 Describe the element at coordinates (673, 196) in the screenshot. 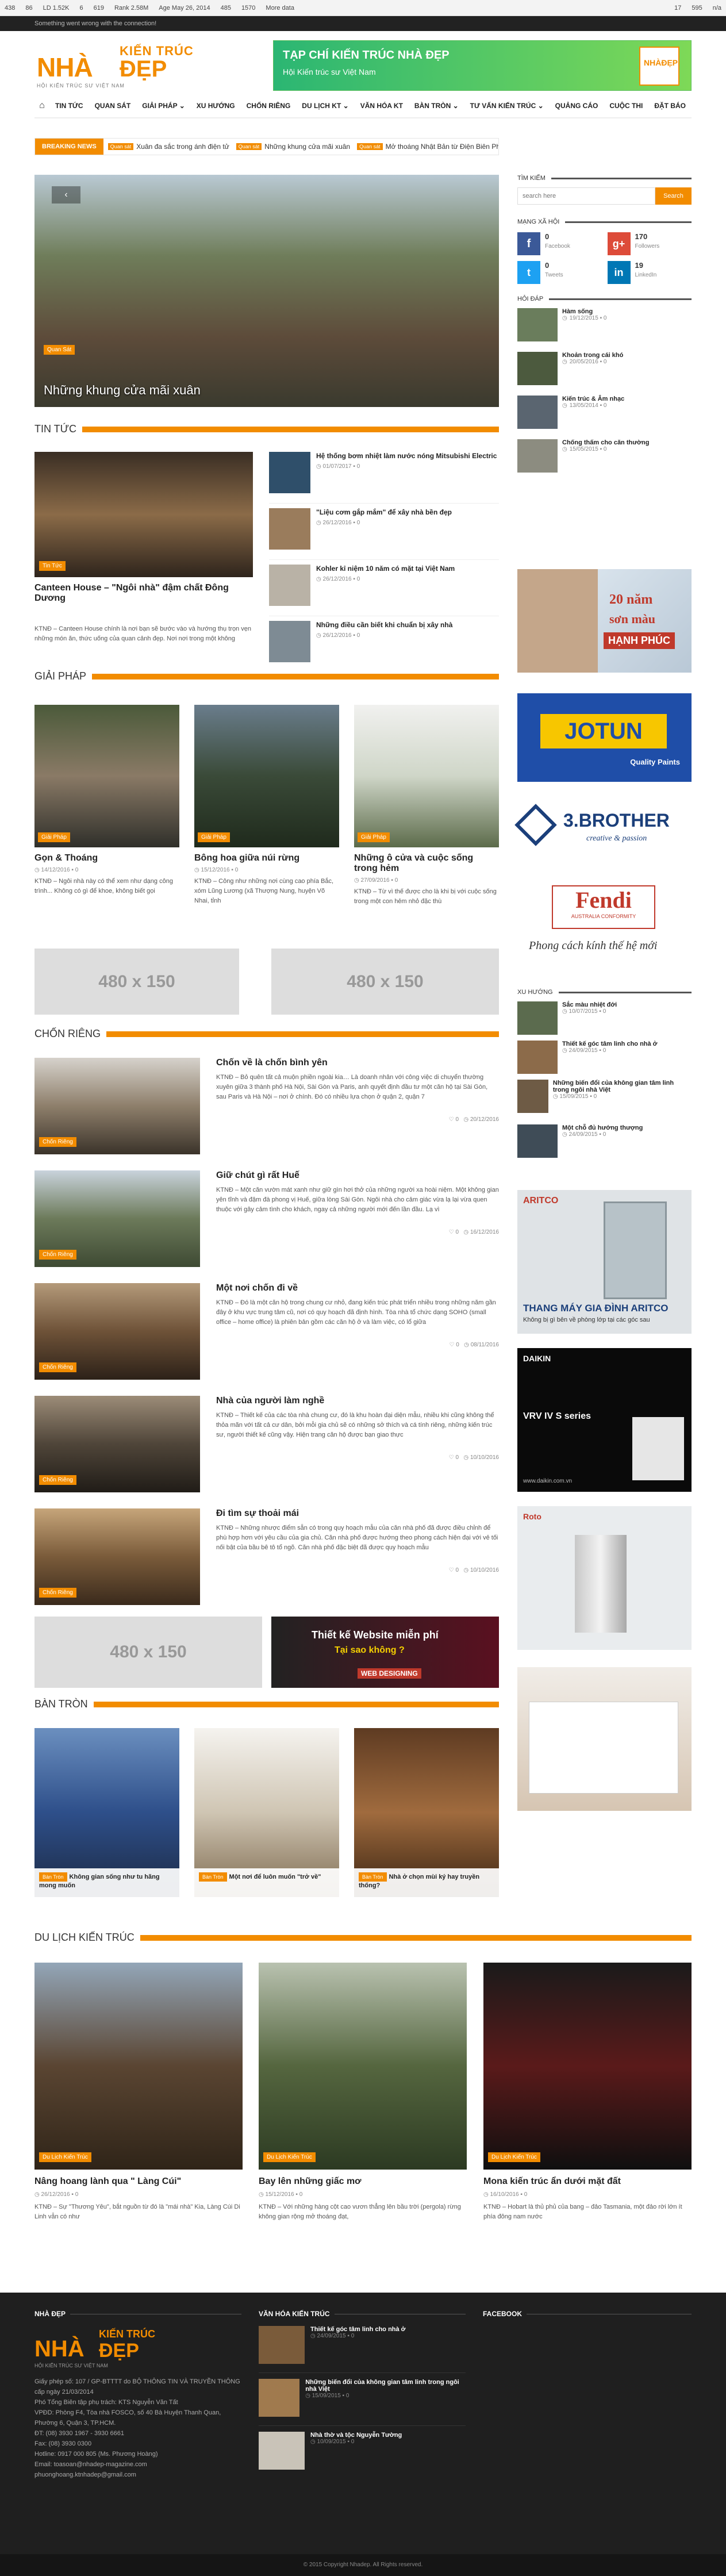

I see `search-button: Search` at that location.